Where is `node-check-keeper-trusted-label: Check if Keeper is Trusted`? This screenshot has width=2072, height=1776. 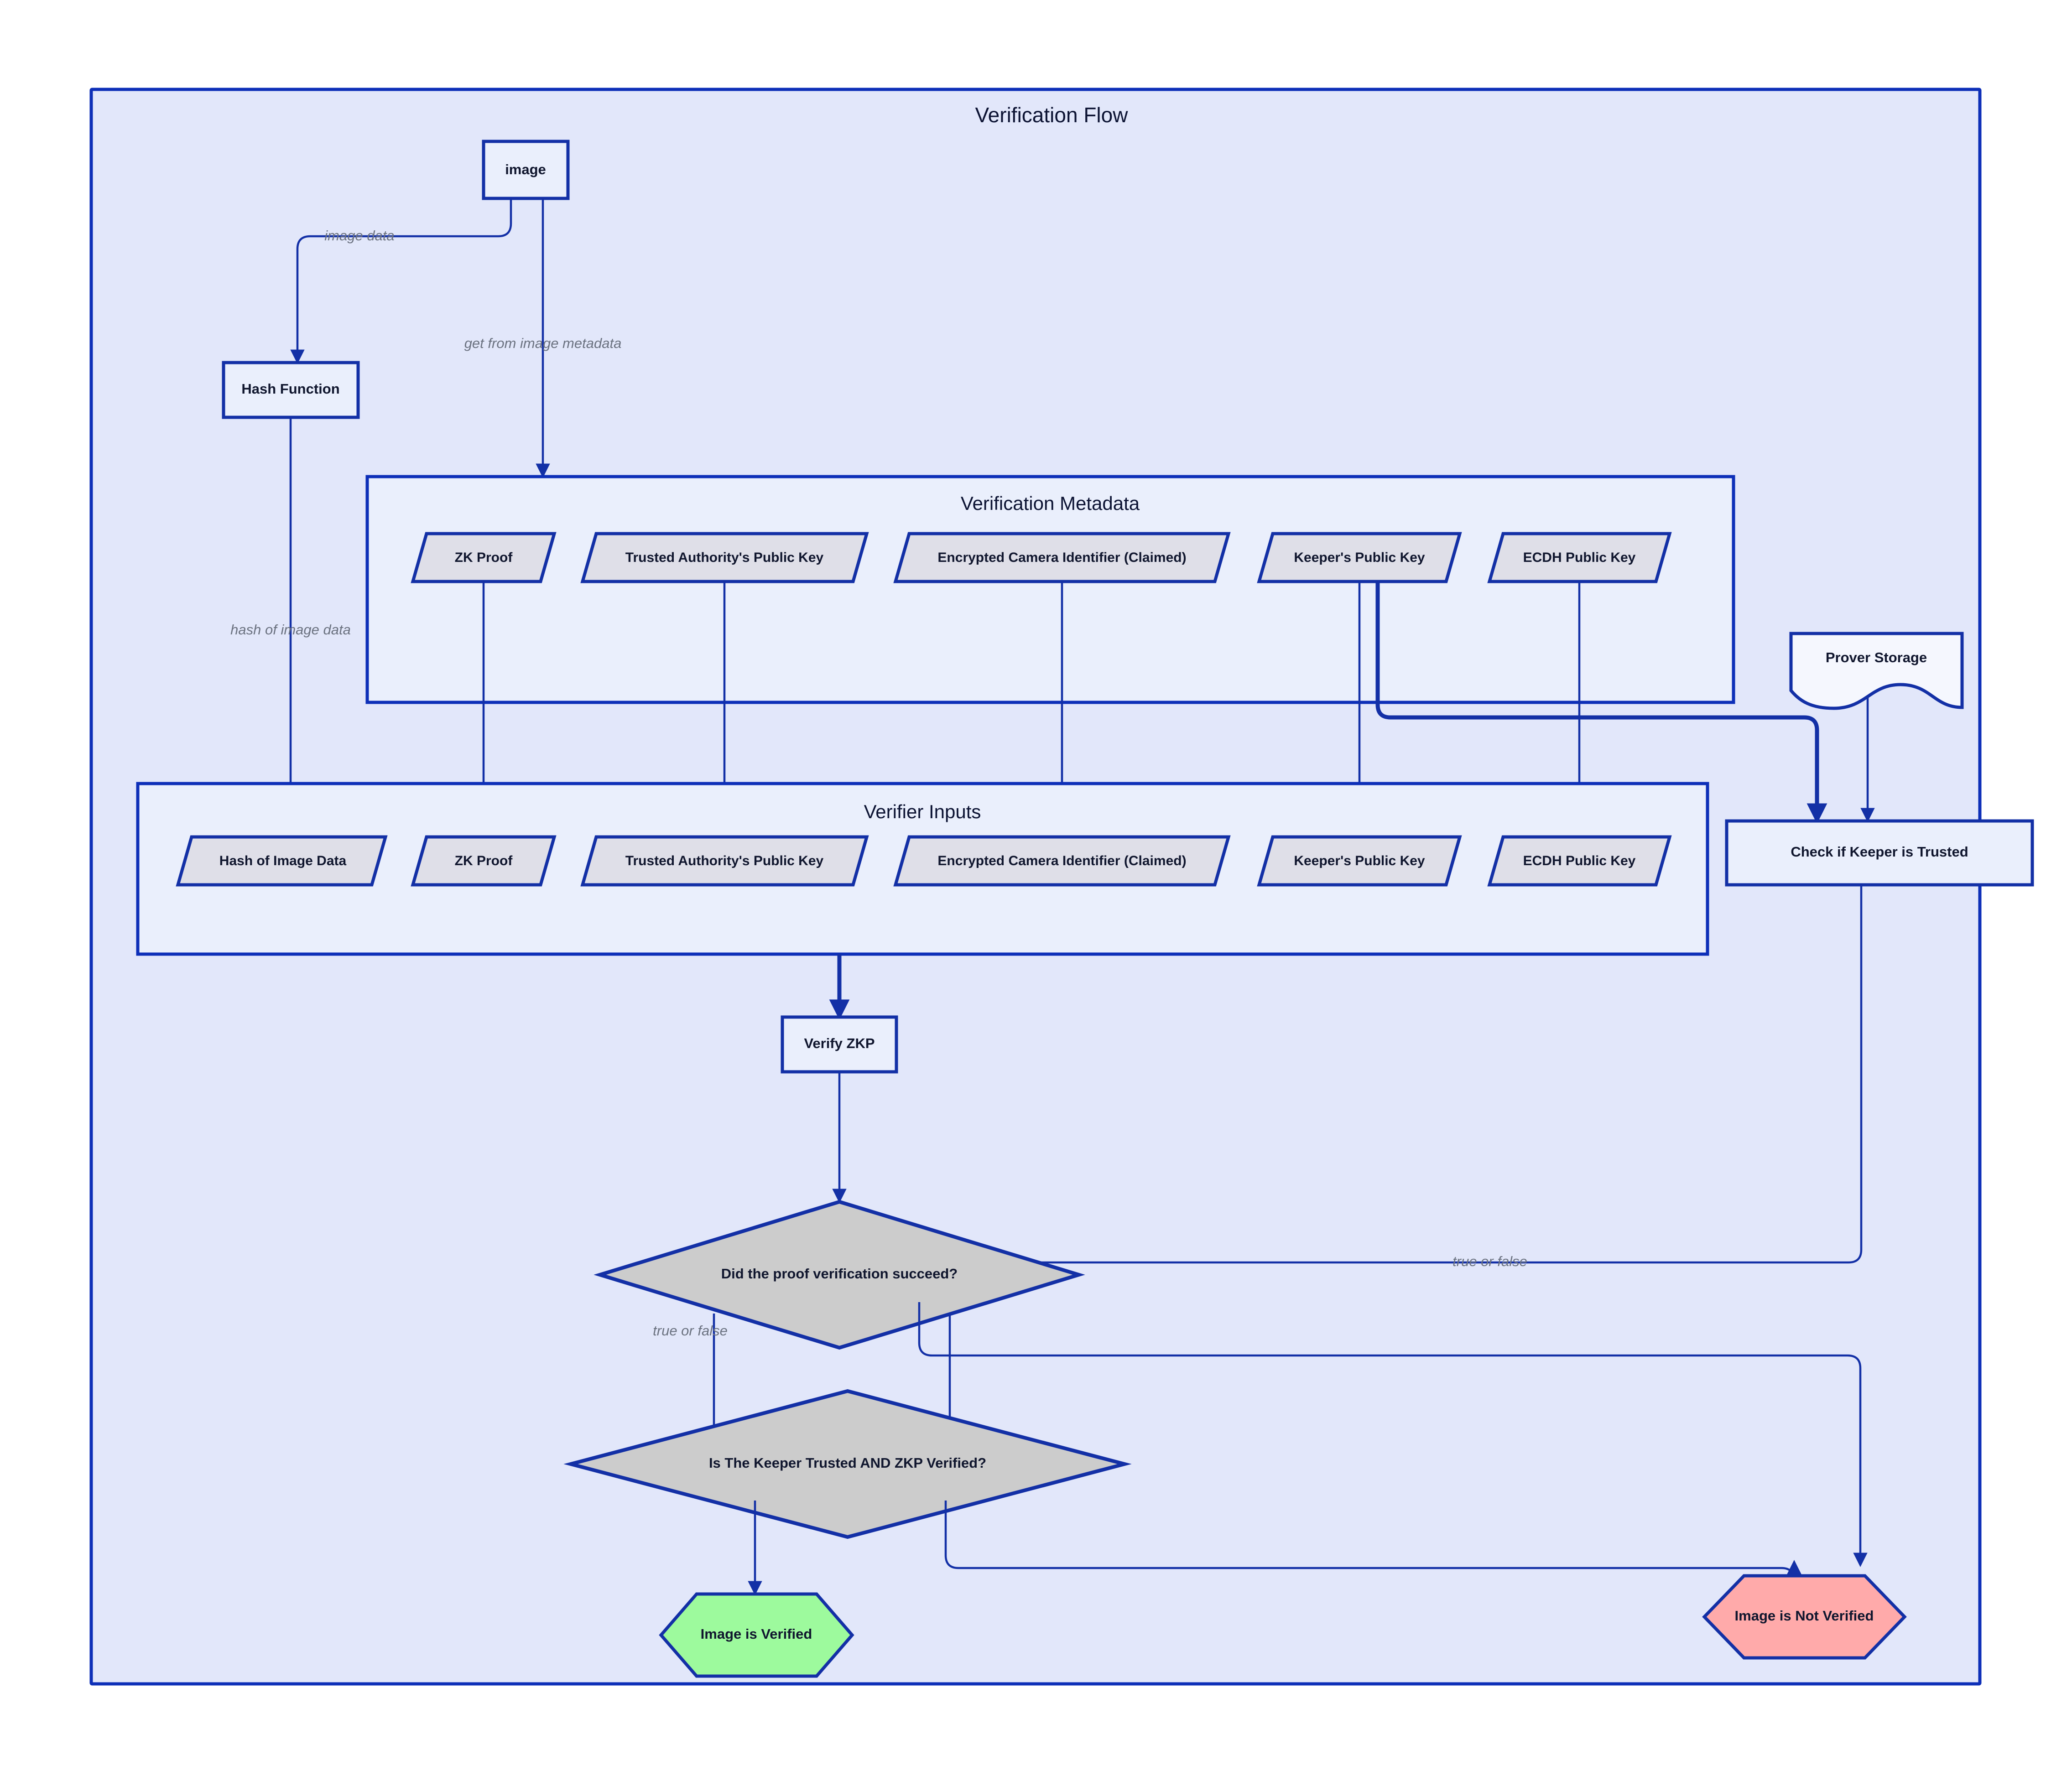
node-check-keeper-trusted-label: Check if Keeper is Trusted is located at coordinates (1879, 852).